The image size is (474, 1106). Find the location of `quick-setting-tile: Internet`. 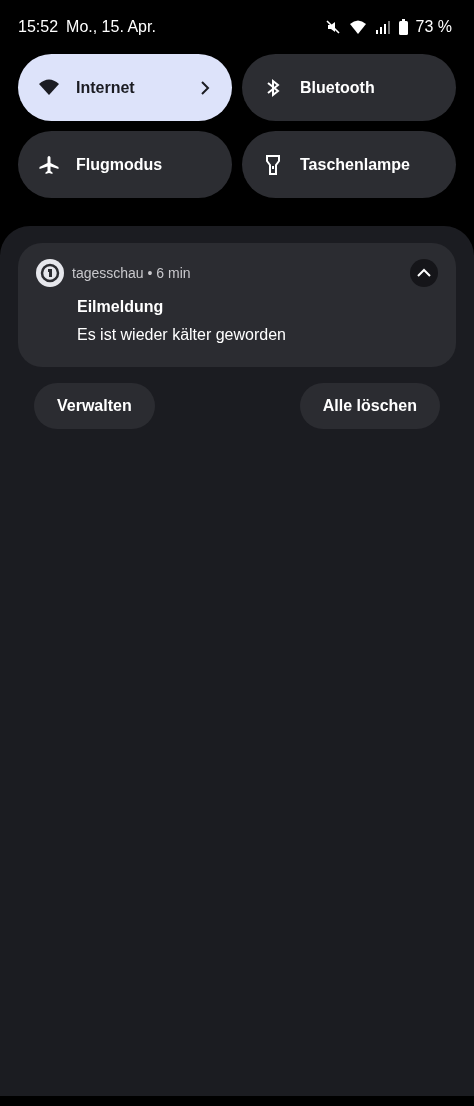

quick-setting-tile: Internet is located at coordinates (125, 87).